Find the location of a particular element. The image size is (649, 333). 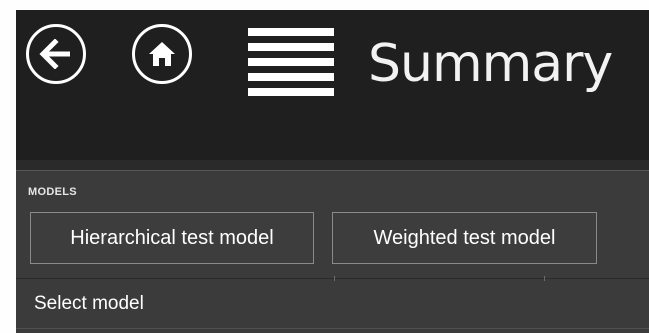

back-button is located at coordinates (56, 54).